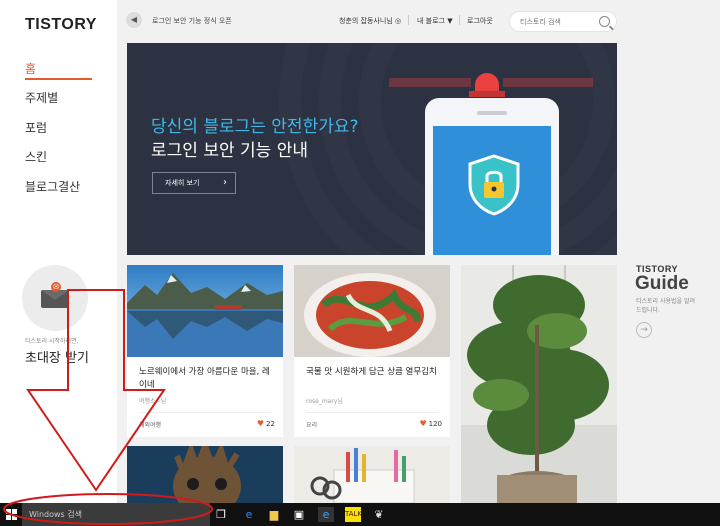 The image size is (720, 526). Describe the element at coordinates (375, 372) in the screenshot. I see `post-card-title: 국물 맛 시원하게 담근 상큼 열무김치` at that location.